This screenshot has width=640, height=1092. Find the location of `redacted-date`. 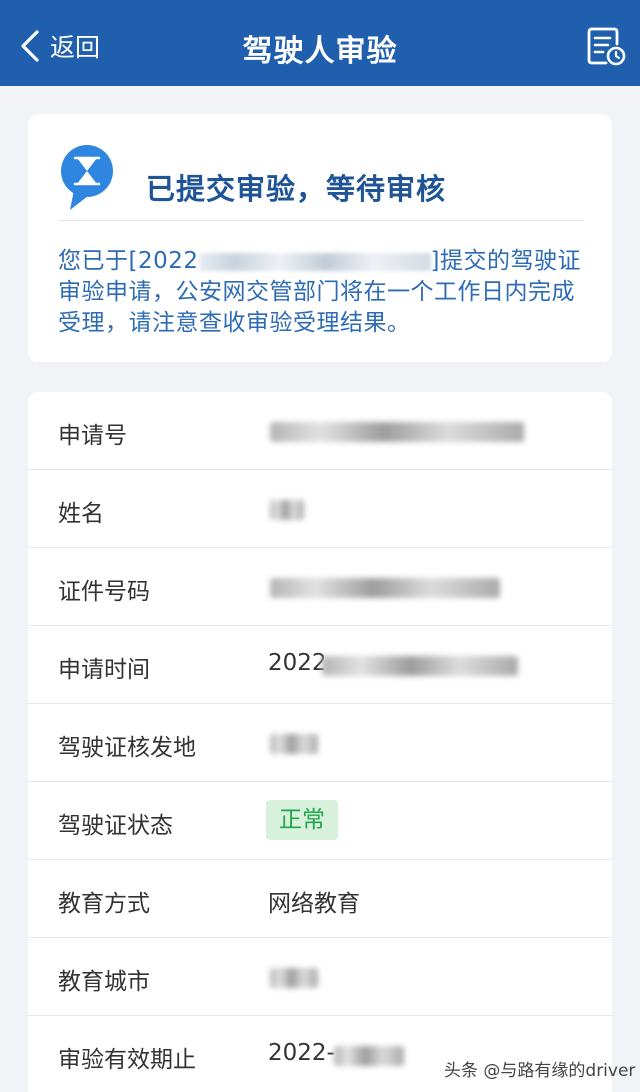

redacted-date is located at coordinates (314, 261).